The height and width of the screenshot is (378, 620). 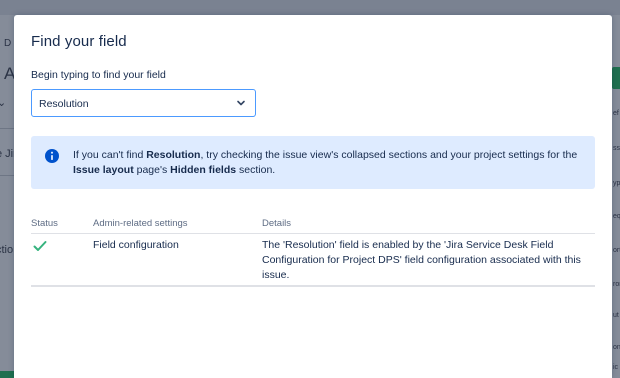 What do you see at coordinates (241, 103) in the screenshot?
I see `chevron-down-icon` at bounding box center [241, 103].